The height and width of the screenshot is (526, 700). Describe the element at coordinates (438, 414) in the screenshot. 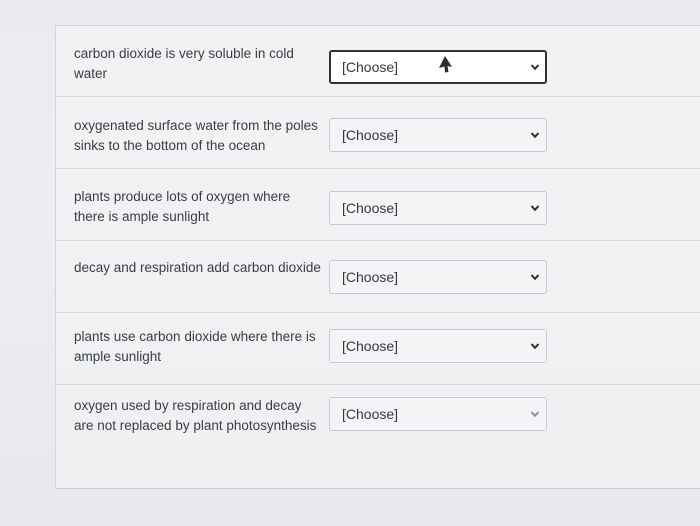

I see `answer-select-6: [Choose]` at that location.